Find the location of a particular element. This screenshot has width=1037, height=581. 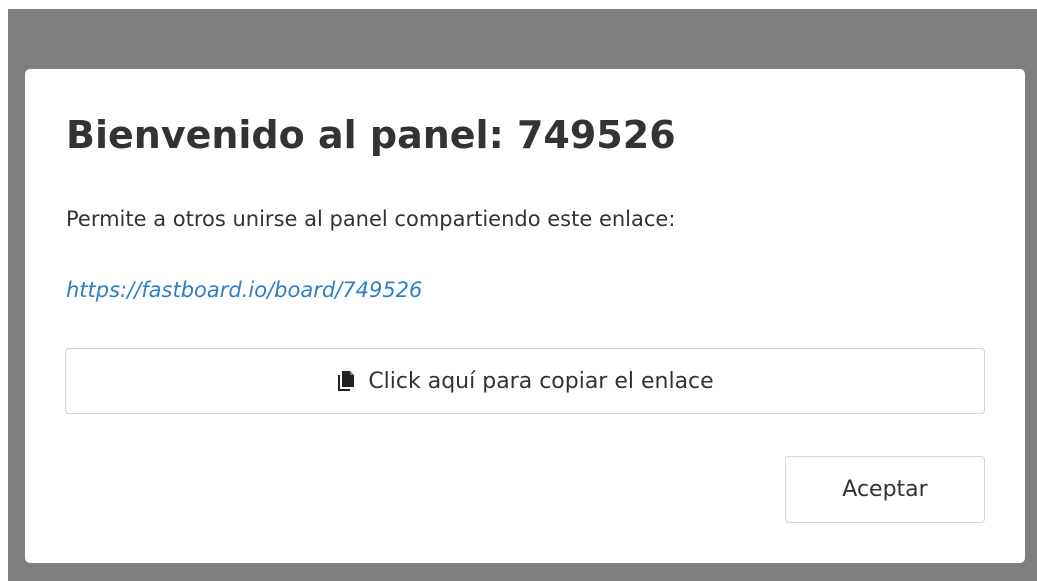

accept-button: Aceptar is located at coordinates (885, 489).